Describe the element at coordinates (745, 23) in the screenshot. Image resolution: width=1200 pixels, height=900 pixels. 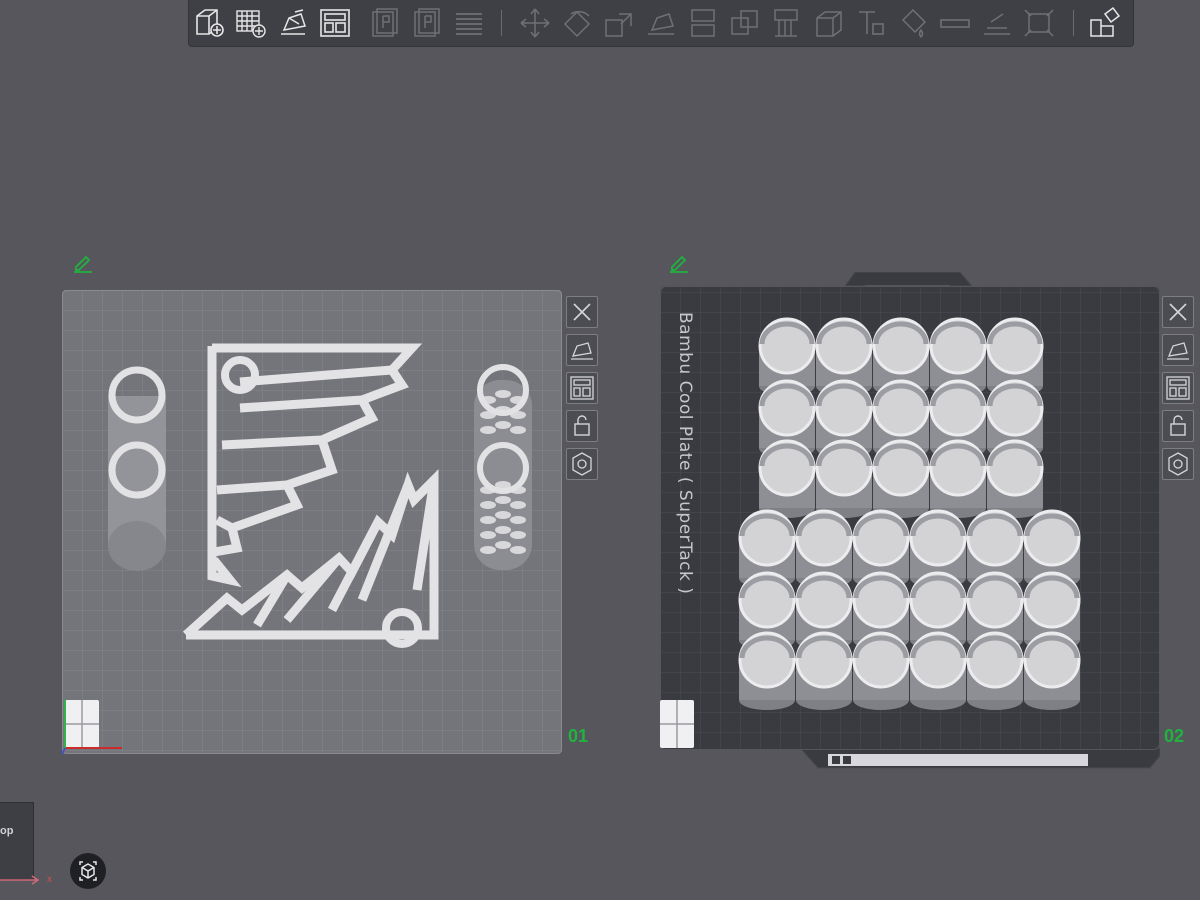
I see `boolean-icon` at that location.